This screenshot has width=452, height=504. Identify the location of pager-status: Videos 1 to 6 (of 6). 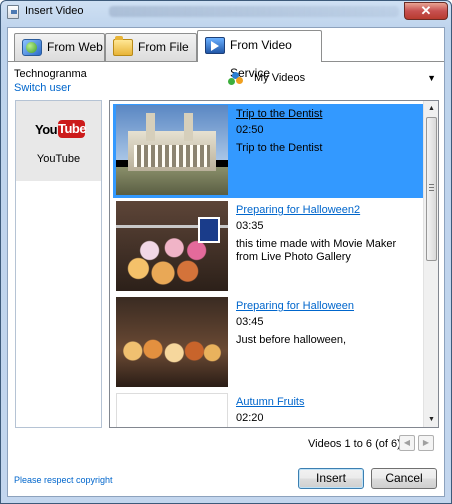
(354, 444).